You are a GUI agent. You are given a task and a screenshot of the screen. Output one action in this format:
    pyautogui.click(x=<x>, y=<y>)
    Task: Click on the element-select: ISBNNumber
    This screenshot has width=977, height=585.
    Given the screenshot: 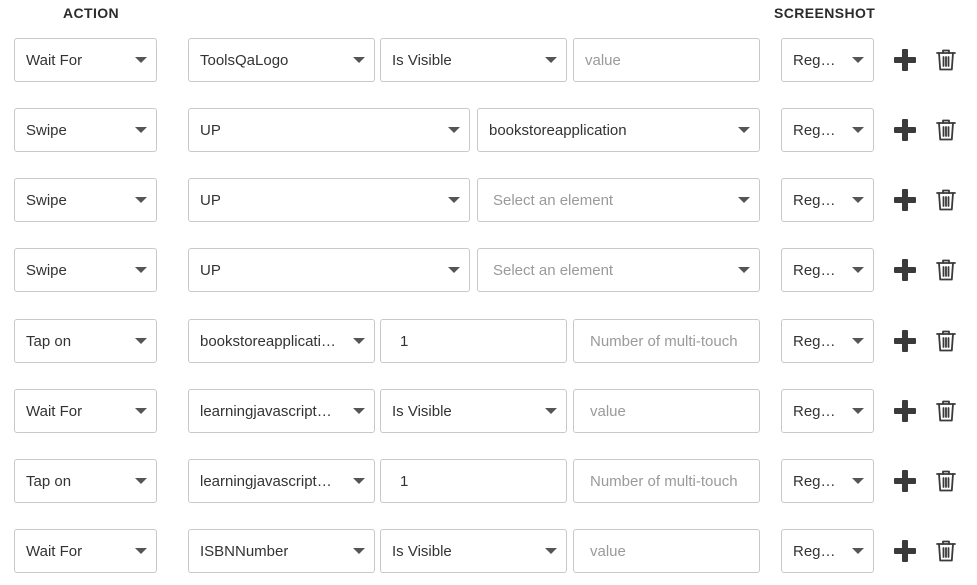 What is the action you would take?
    pyautogui.click(x=281, y=551)
    